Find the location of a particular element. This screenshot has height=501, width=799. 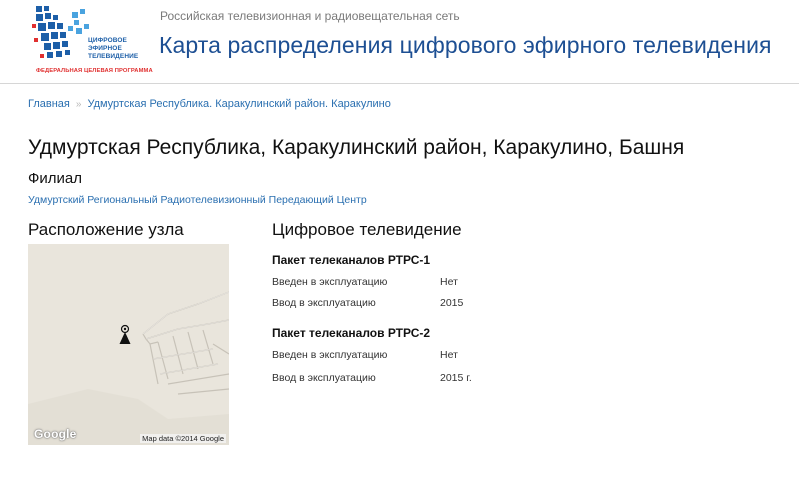

logo-text: ЦИФРОВОЕ ЭФИРНОЕ ТЕЛЕВИДЕНИЕ is located at coordinates (113, 49).